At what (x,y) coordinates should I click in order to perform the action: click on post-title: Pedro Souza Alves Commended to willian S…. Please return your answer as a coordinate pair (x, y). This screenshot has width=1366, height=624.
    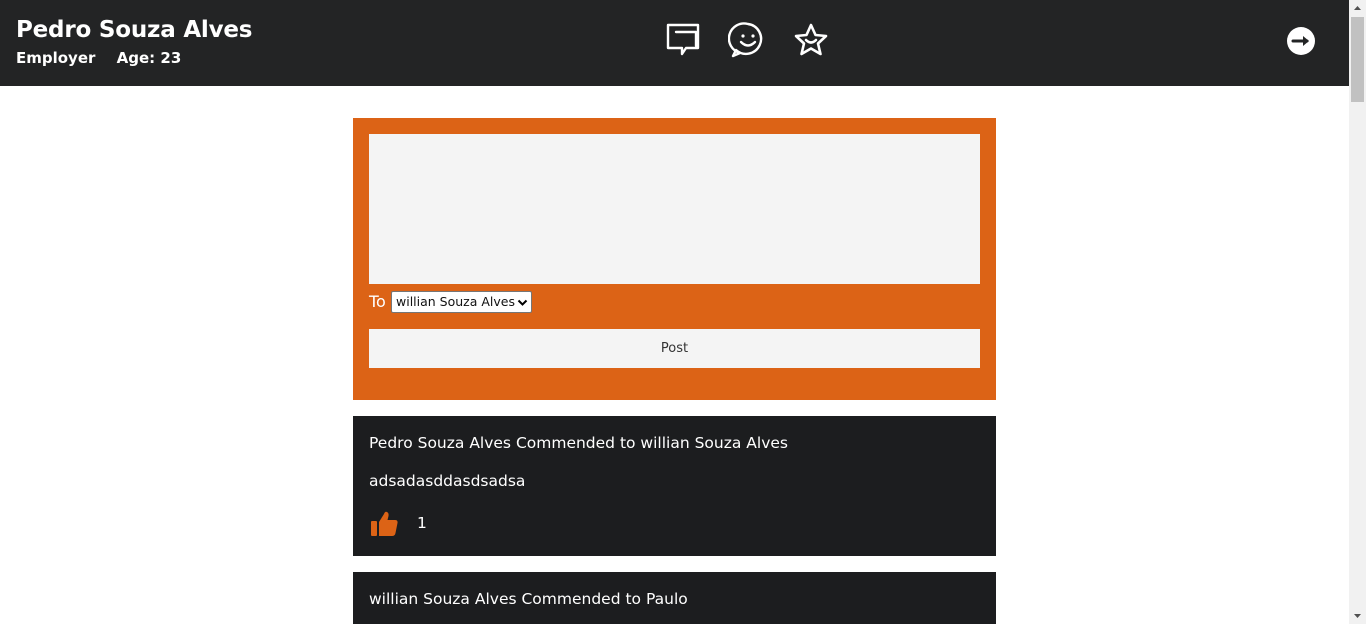
    Looking at the image, I should click on (578, 443).